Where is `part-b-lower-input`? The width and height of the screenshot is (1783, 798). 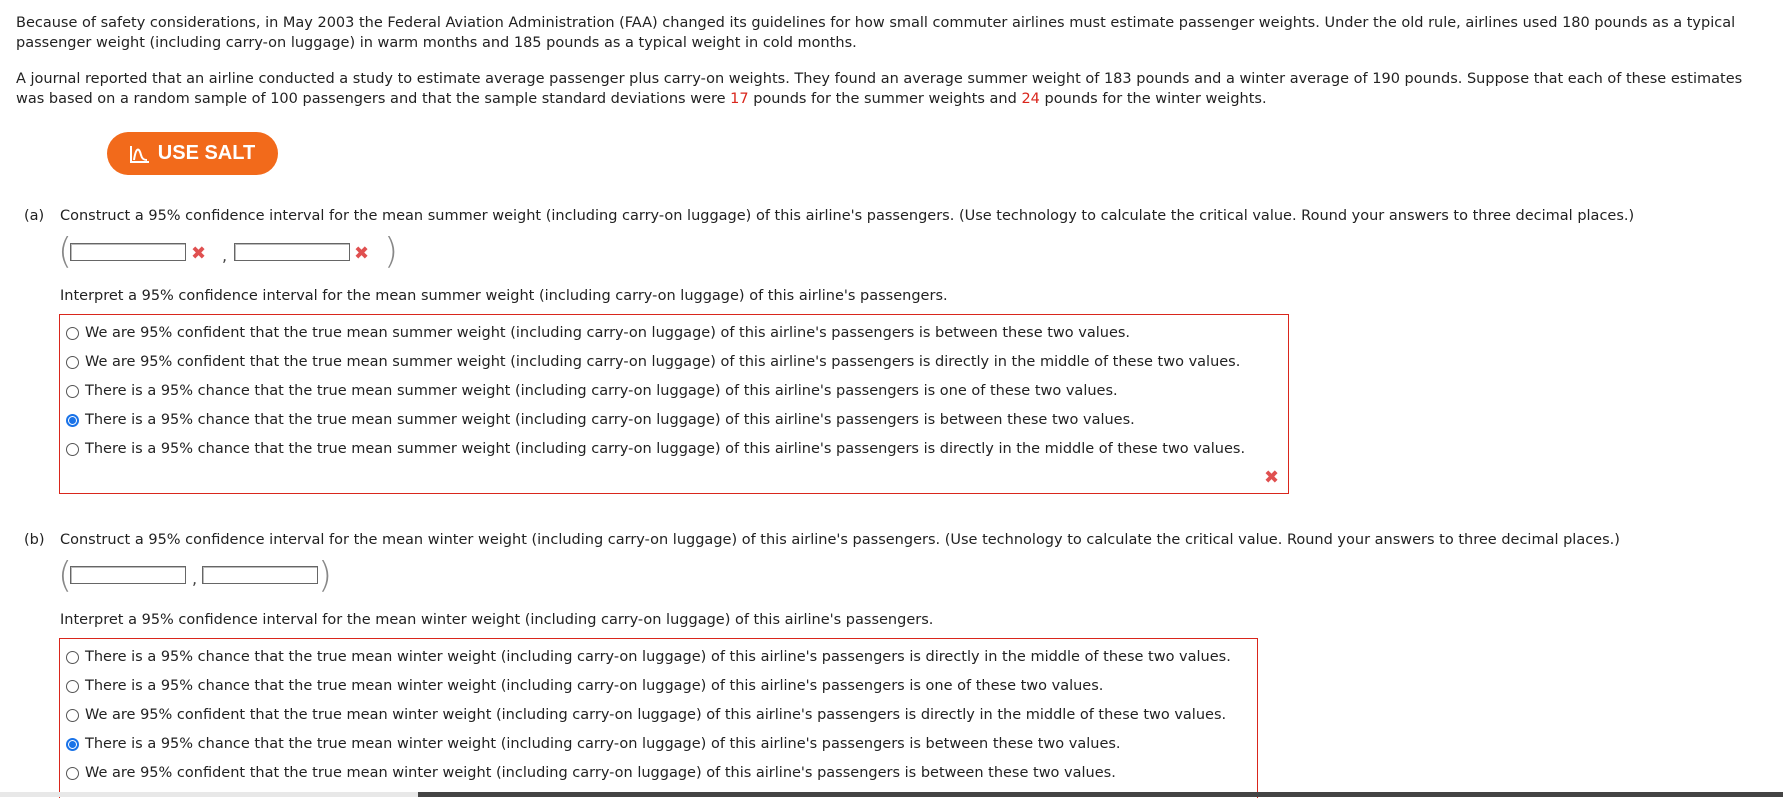
part-b-lower-input is located at coordinates (128, 575).